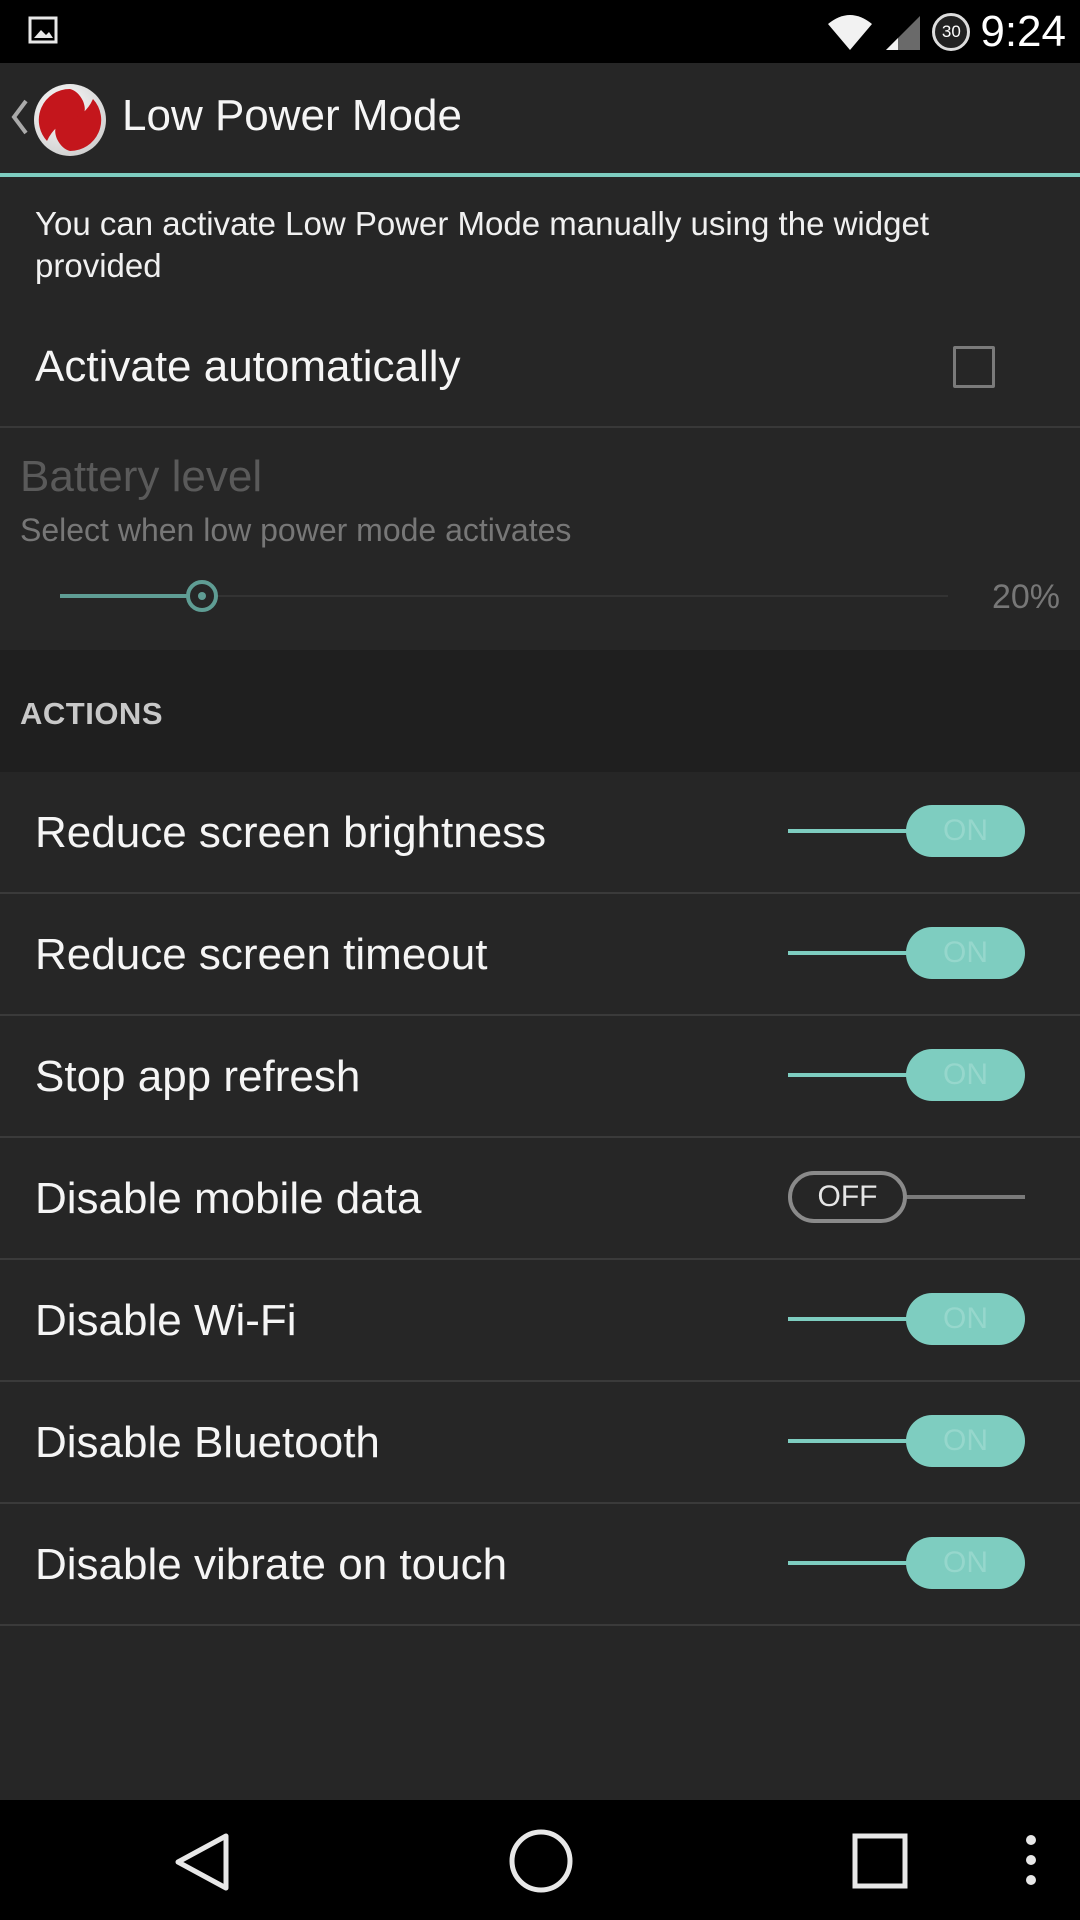 The width and height of the screenshot is (1080, 1920). Describe the element at coordinates (198, 1076) in the screenshot. I see `action-label: Stop app refresh` at that location.